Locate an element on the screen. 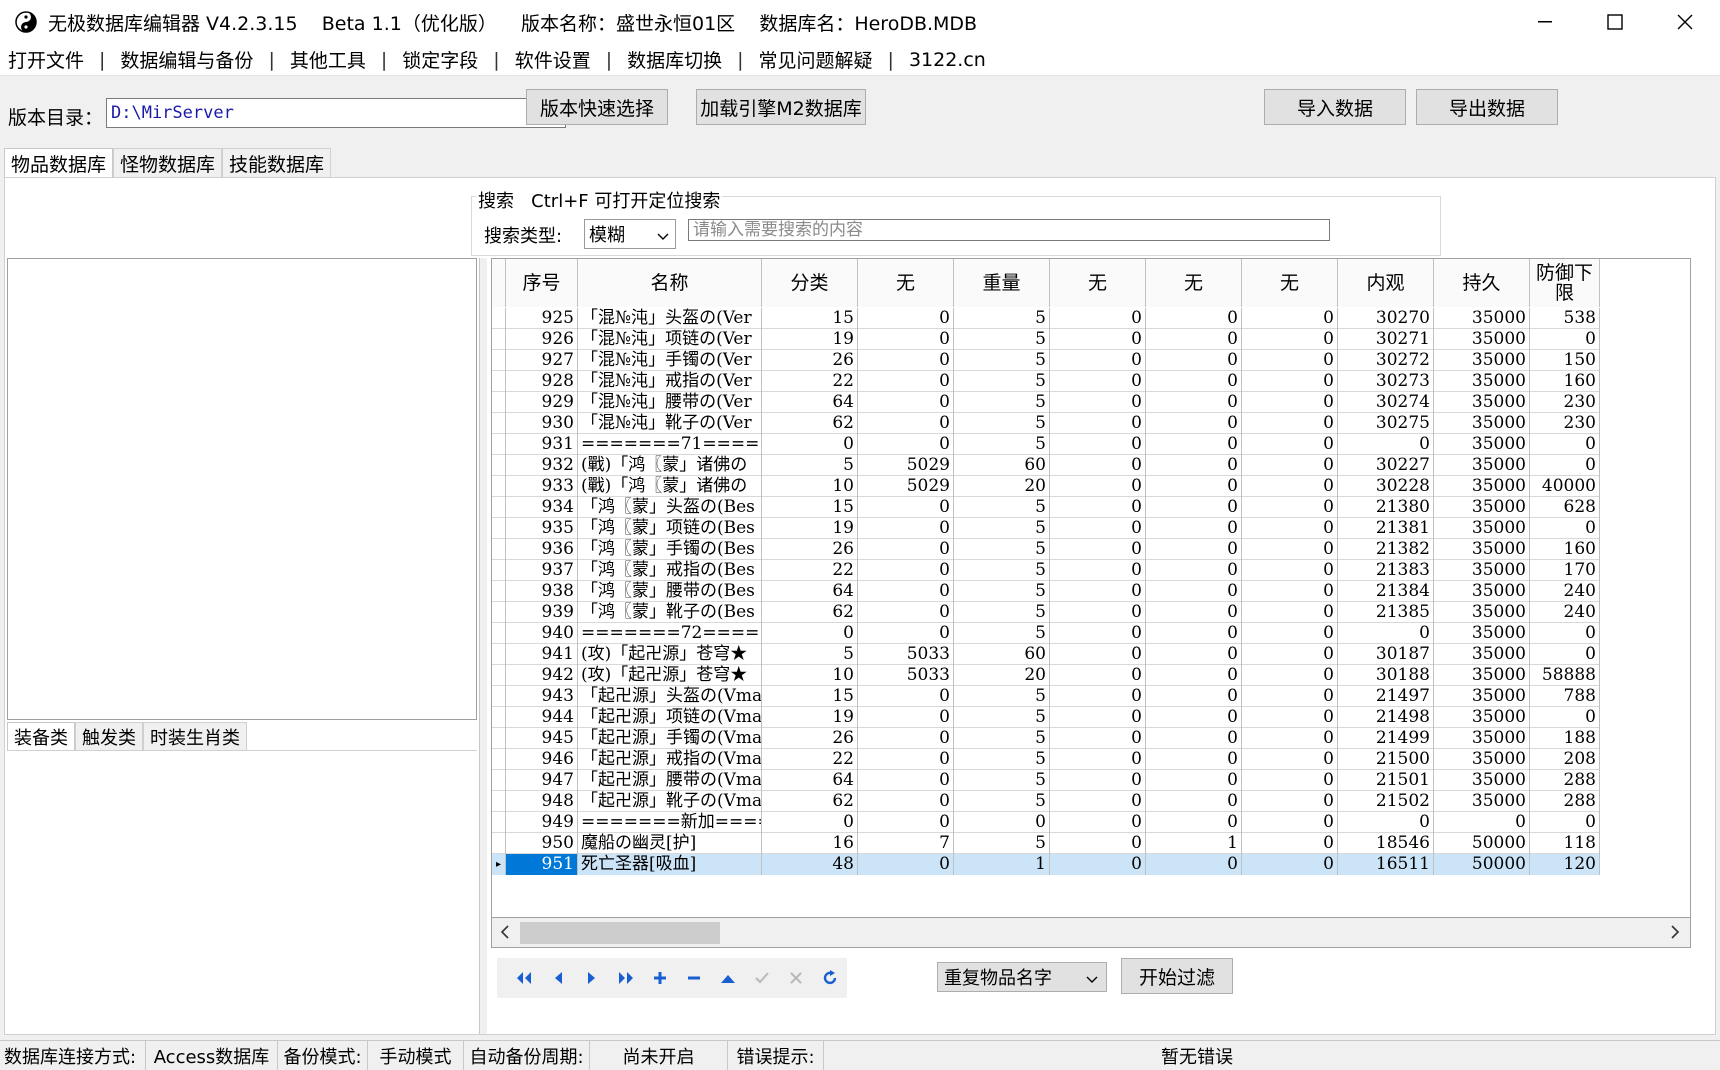 This screenshot has height=1070, width=1720. cell-col-index: 942 is located at coordinates (542, 675).